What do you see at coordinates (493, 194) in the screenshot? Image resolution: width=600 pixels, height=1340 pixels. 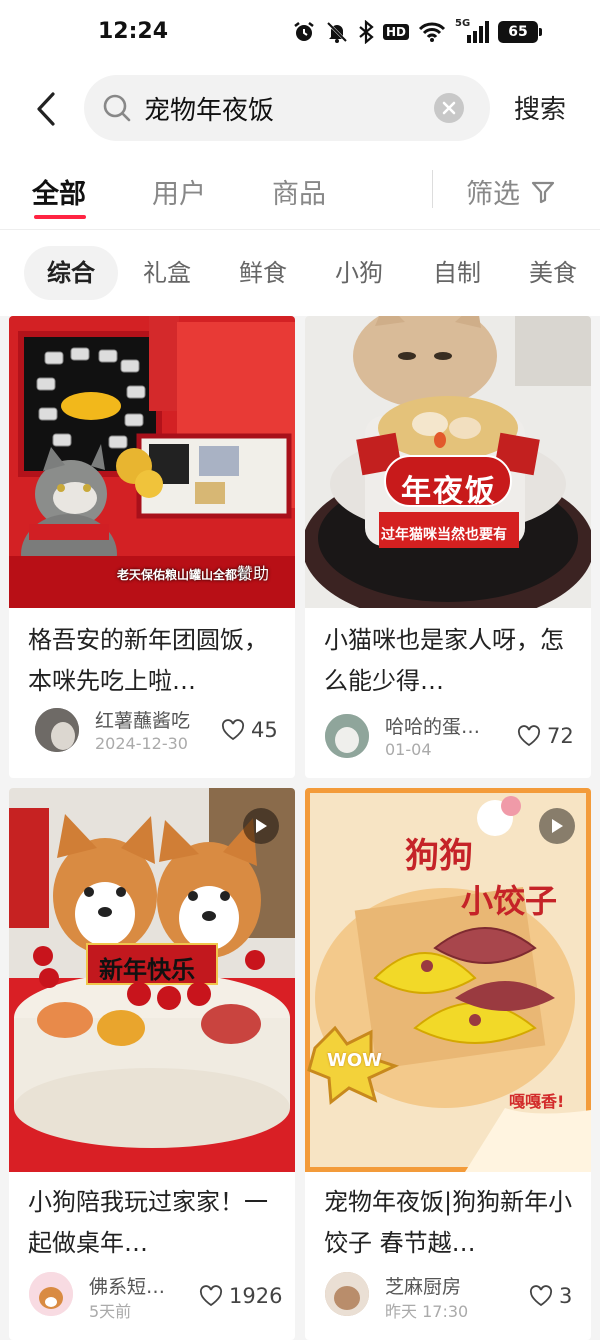 I see `filter-label: 筛选` at bounding box center [493, 194].